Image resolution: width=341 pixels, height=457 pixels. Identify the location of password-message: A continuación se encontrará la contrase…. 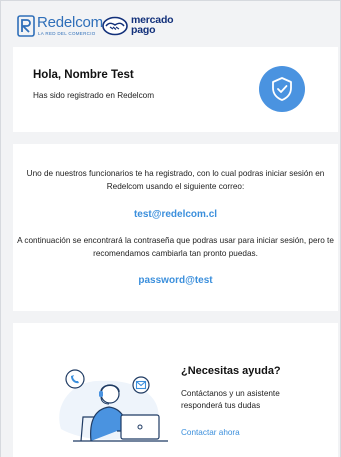
(175, 247).